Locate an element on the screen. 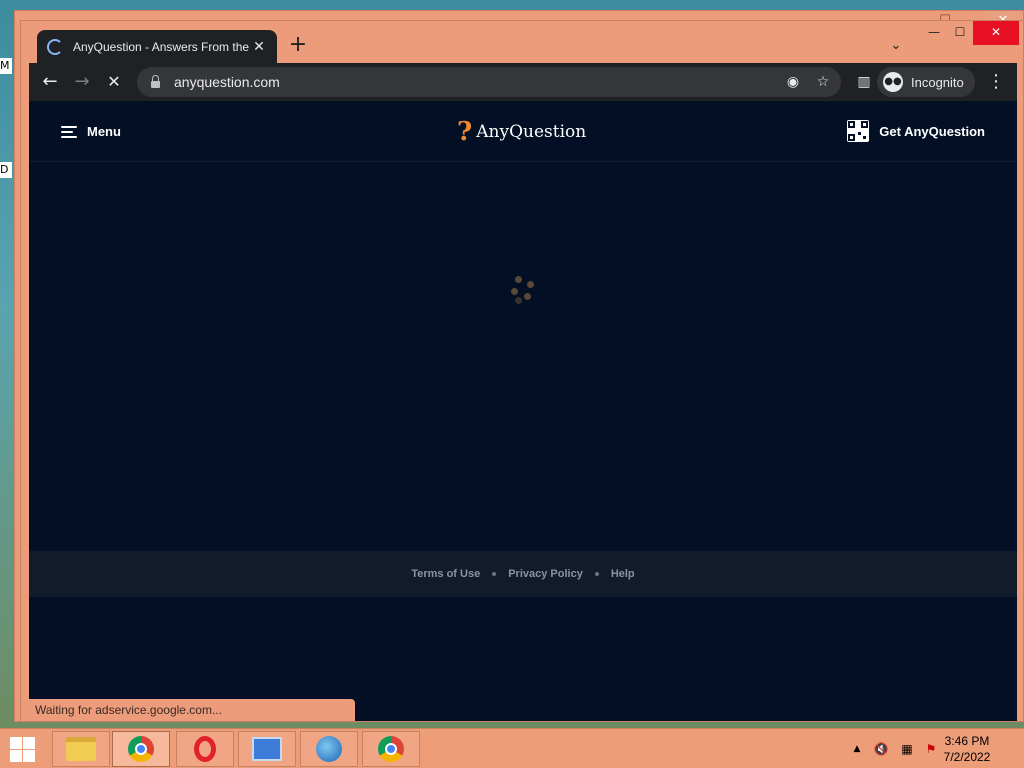 This screenshot has height=768, width=1024. clock-date: 7/2/2022 is located at coordinates (967, 757).